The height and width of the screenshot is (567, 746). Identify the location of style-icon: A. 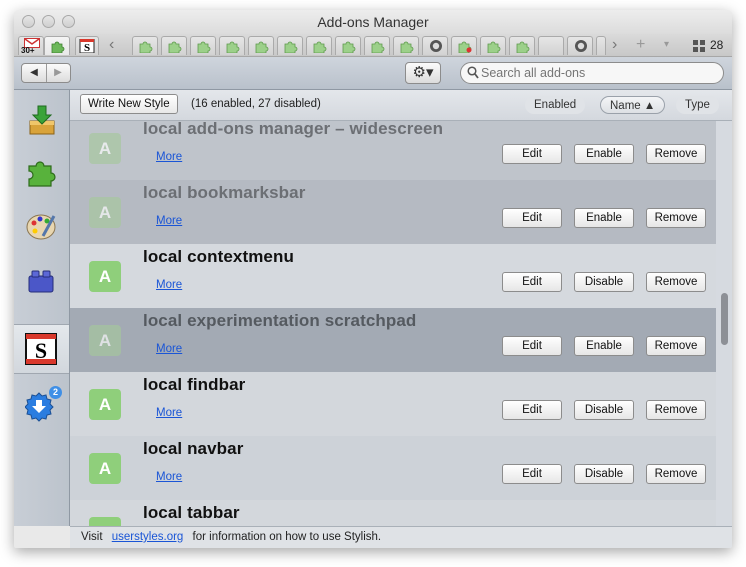
(105, 212).